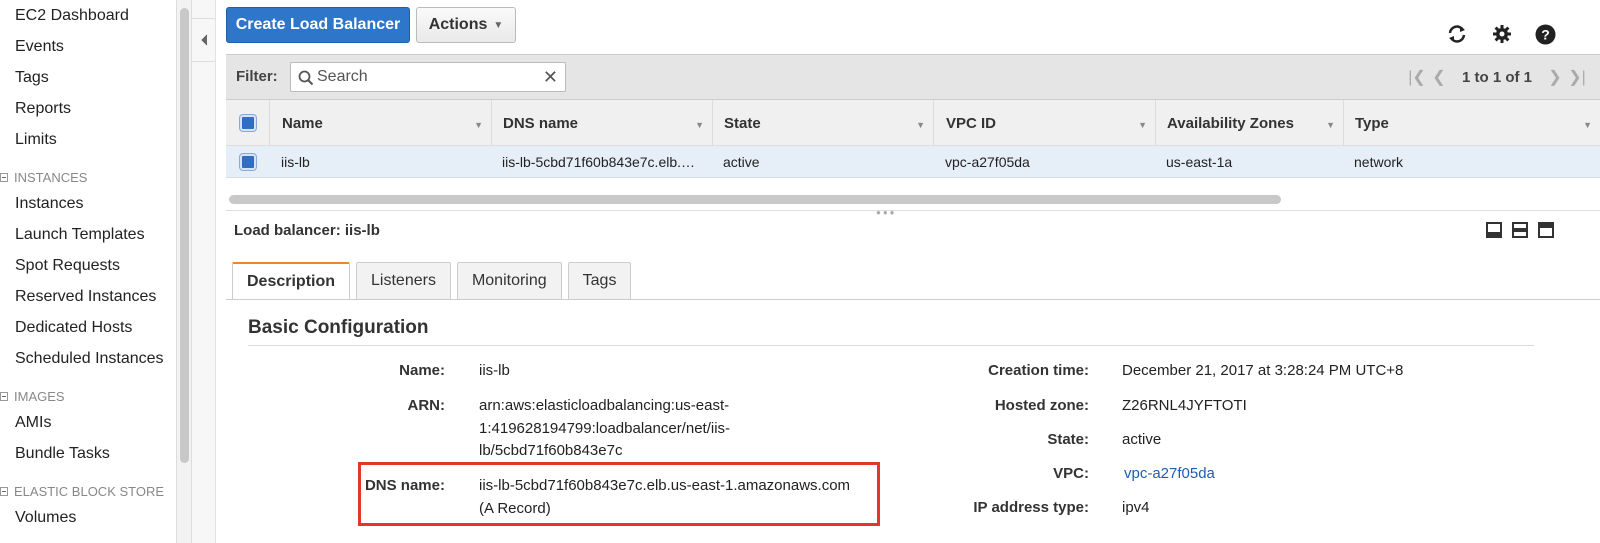  What do you see at coordinates (43, 109) in the screenshot?
I see `sidebar-item-reports: Reports` at bounding box center [43, 109].